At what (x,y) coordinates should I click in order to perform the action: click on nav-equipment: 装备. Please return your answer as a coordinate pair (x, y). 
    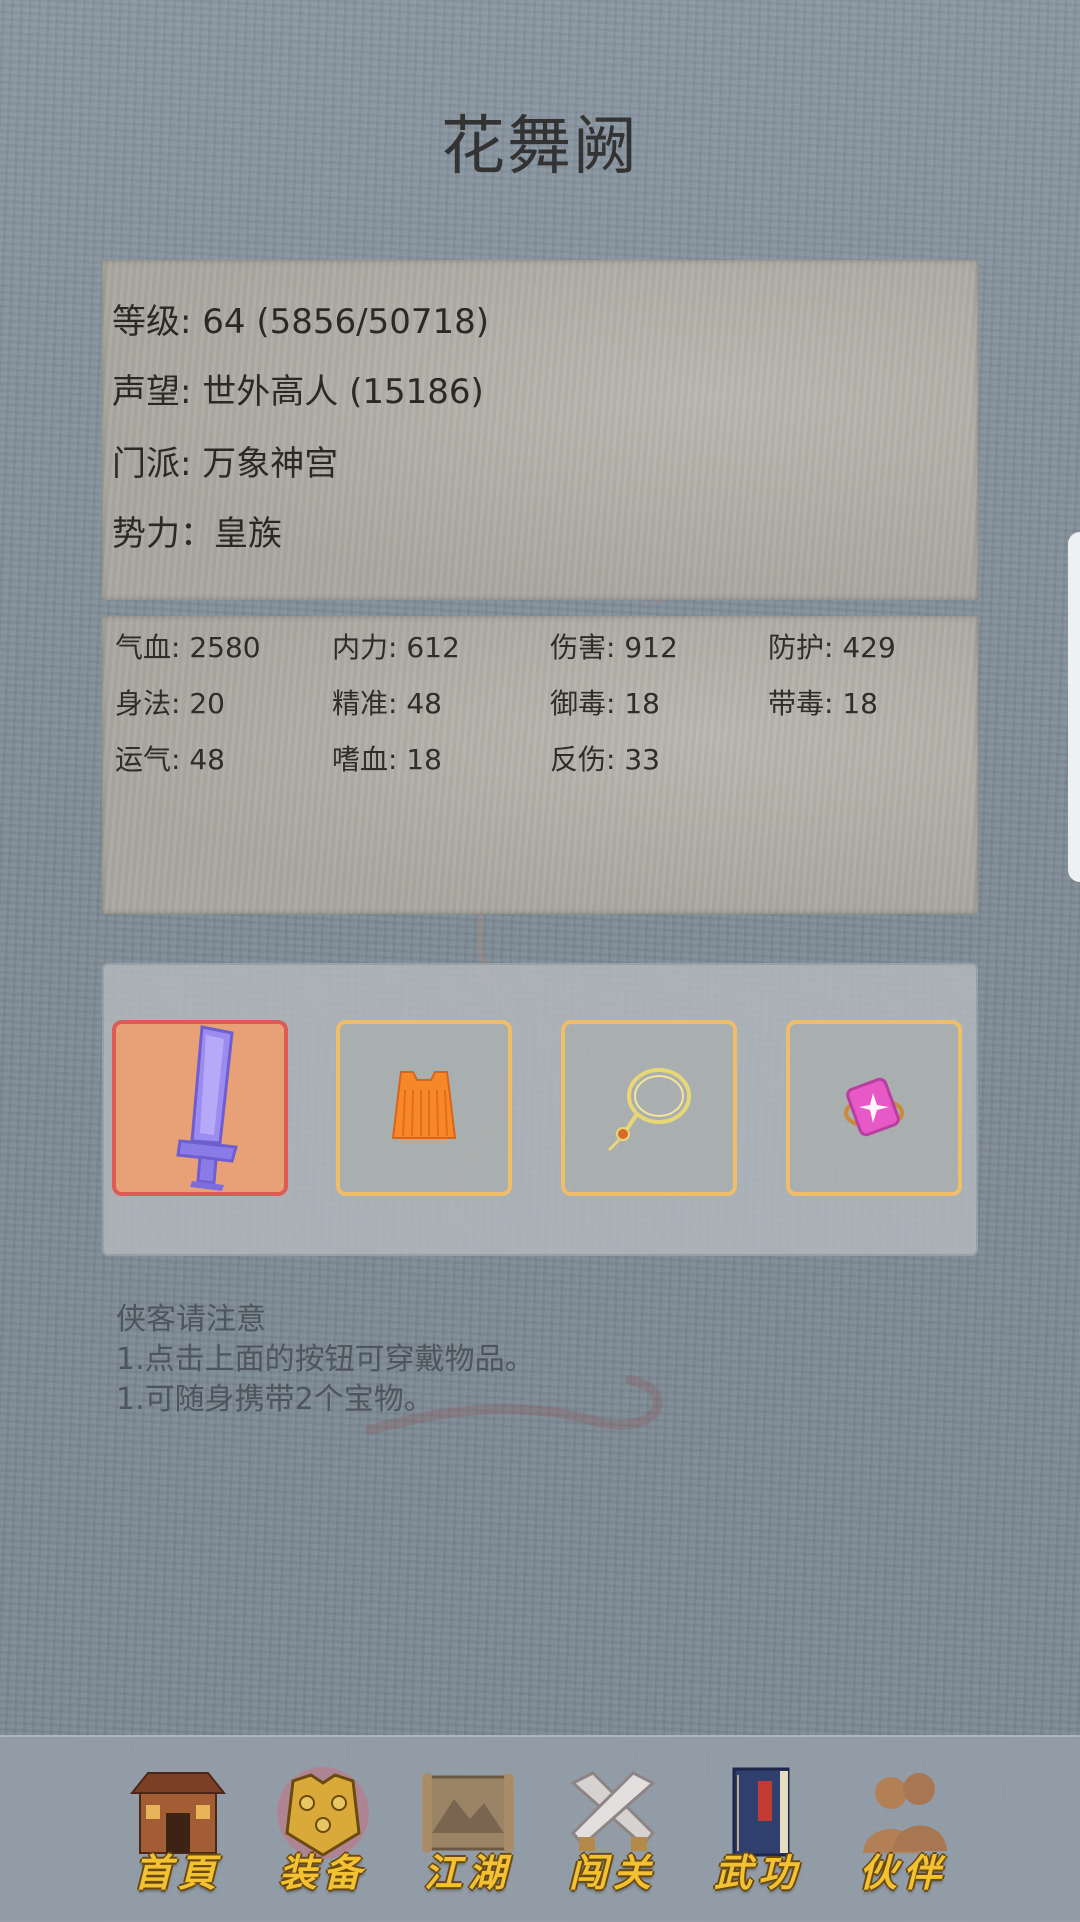
    Looking at the image, I should click on (323, 1833).